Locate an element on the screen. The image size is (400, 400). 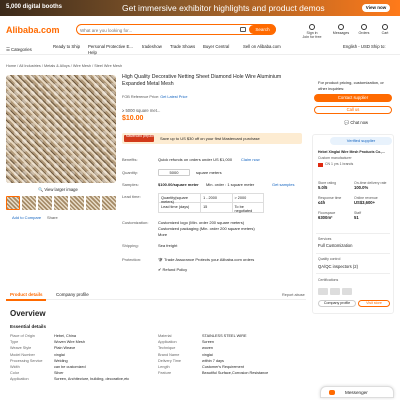
table-cell: 15 is located at coordinates (217, 207).